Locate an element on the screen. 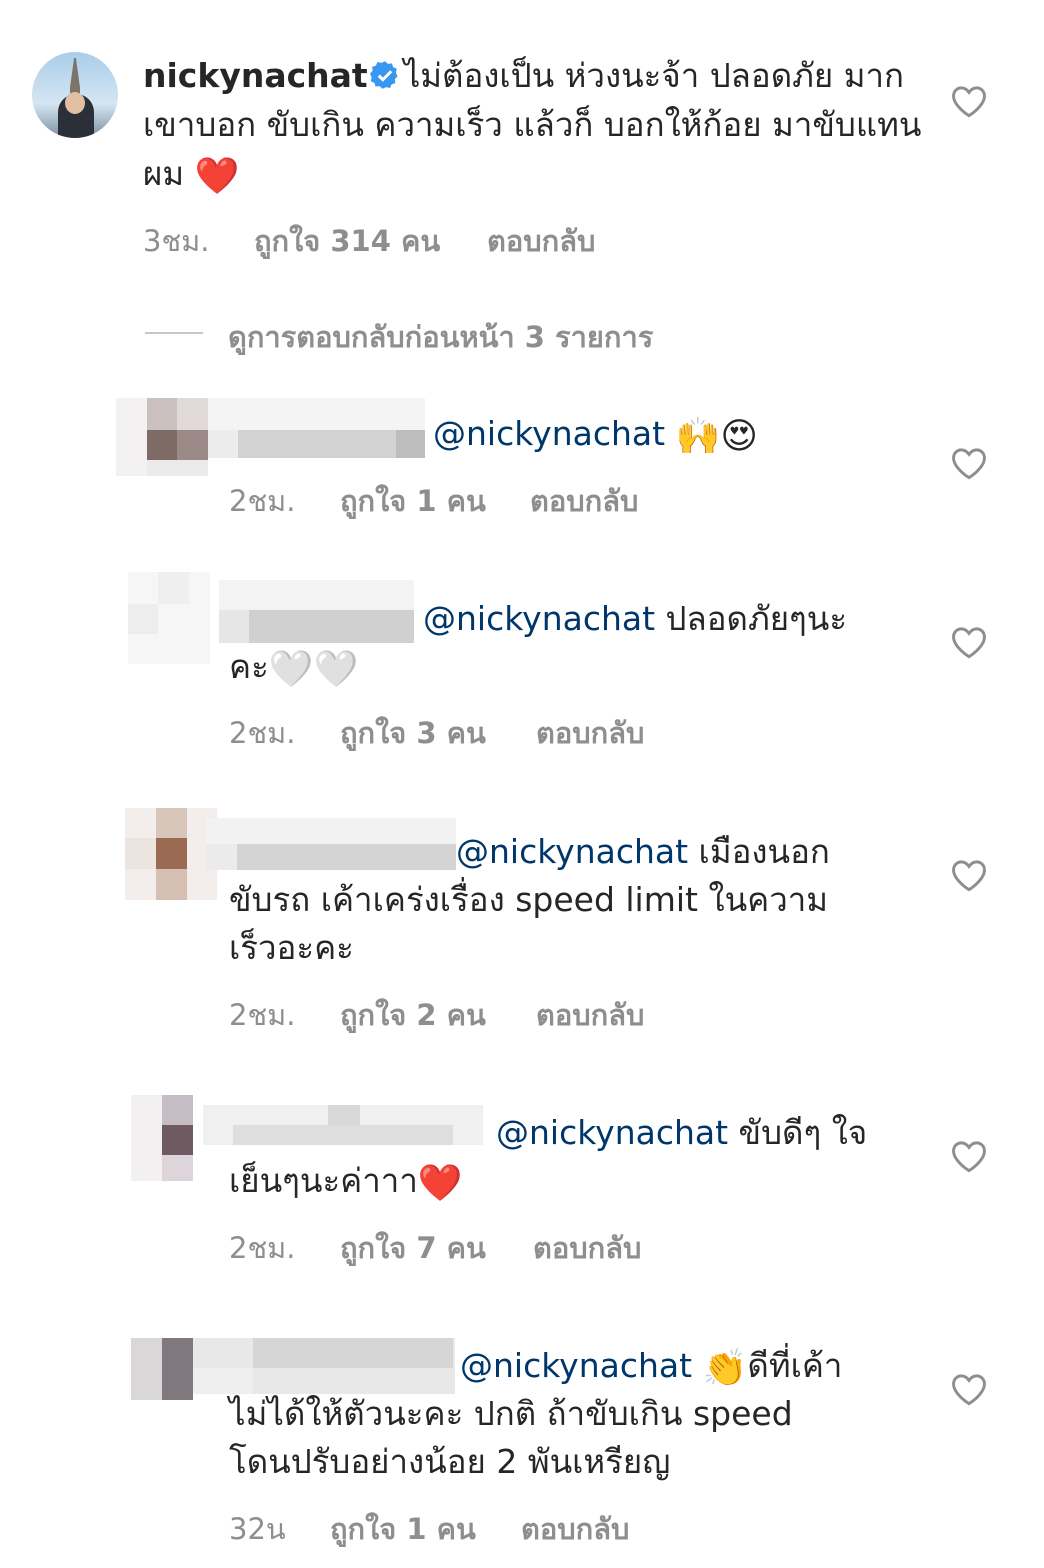  comment-body: @nickynachat เมืองนอก is located at coordinates (696, 851).